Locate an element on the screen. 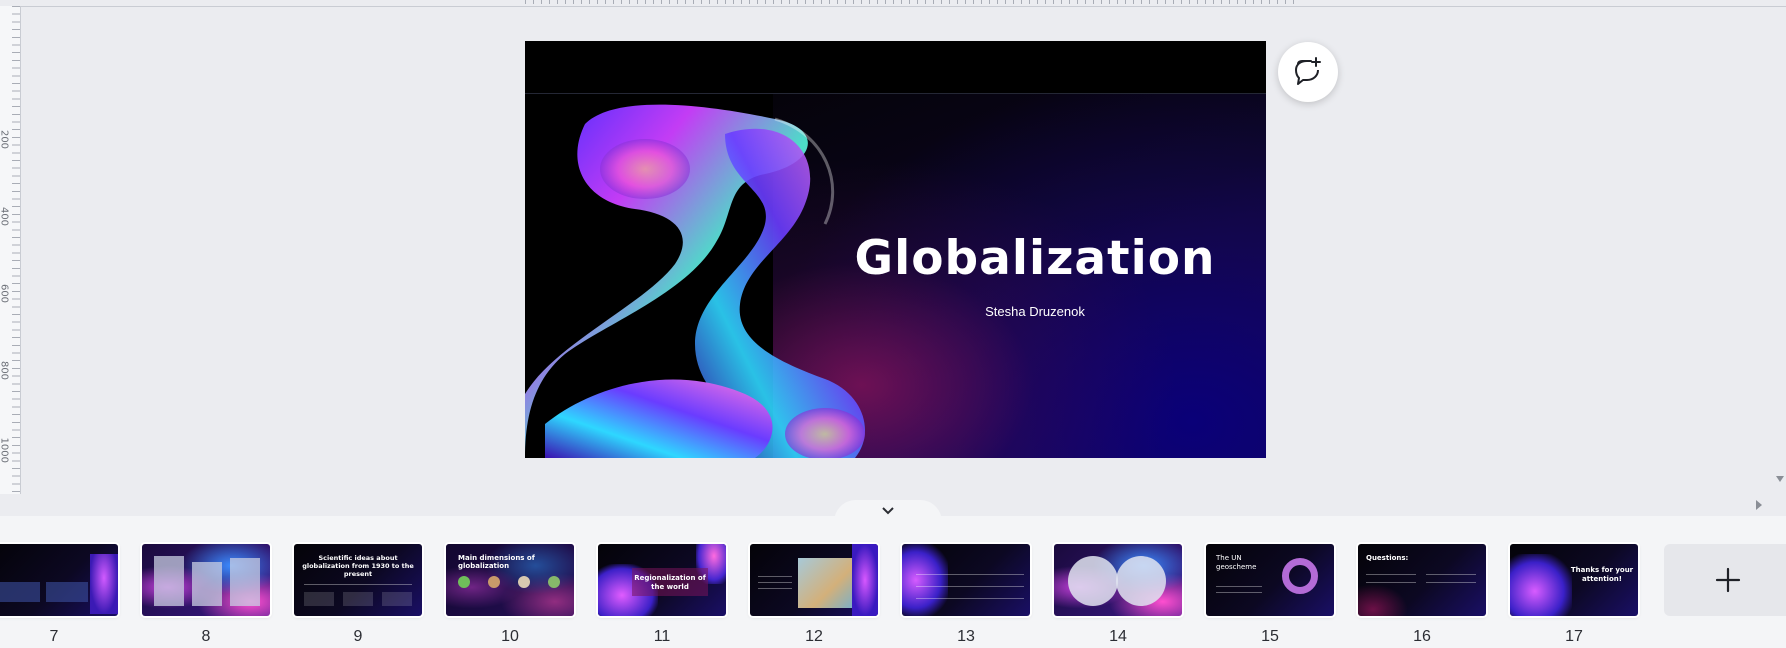 Image resolution: width=1786 pixels, height=648 pixels. slide-number: 7 is located at coordinates (54, 636).